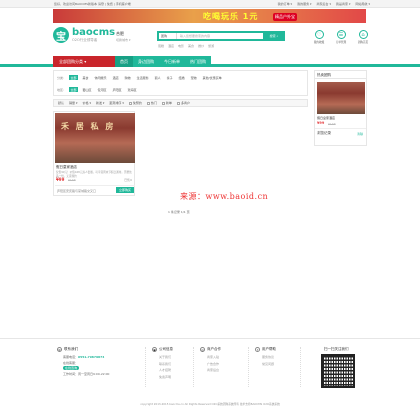  What do you see at coordinates (341, 98) in the screenshot?
I see `sidebar-deal-image` at bounding box center [341, 98].